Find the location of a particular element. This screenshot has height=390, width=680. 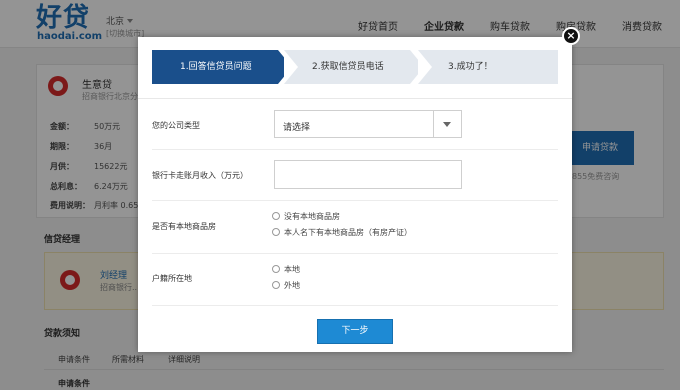

radio-local: 本地 is located at coordinates (286, 269).